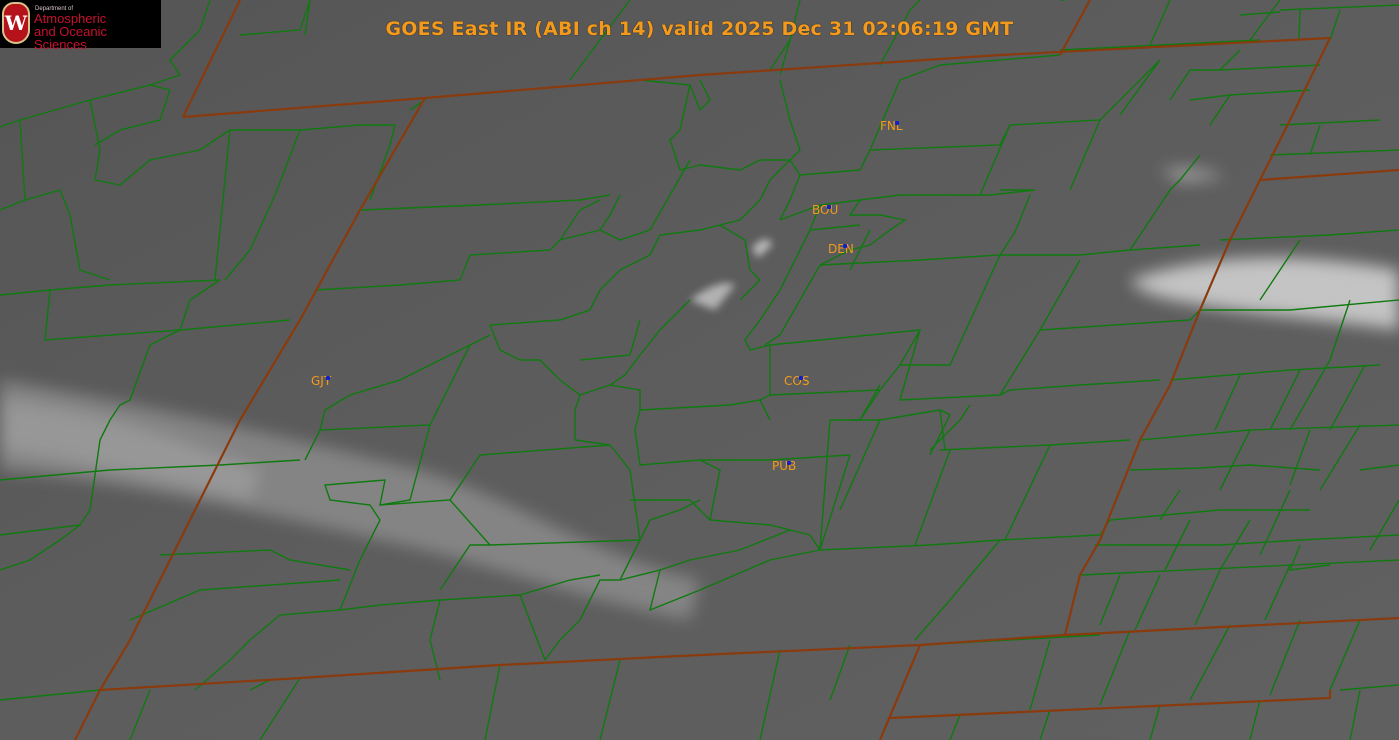  I want to click on station-label: DEN, so click(841, 249).